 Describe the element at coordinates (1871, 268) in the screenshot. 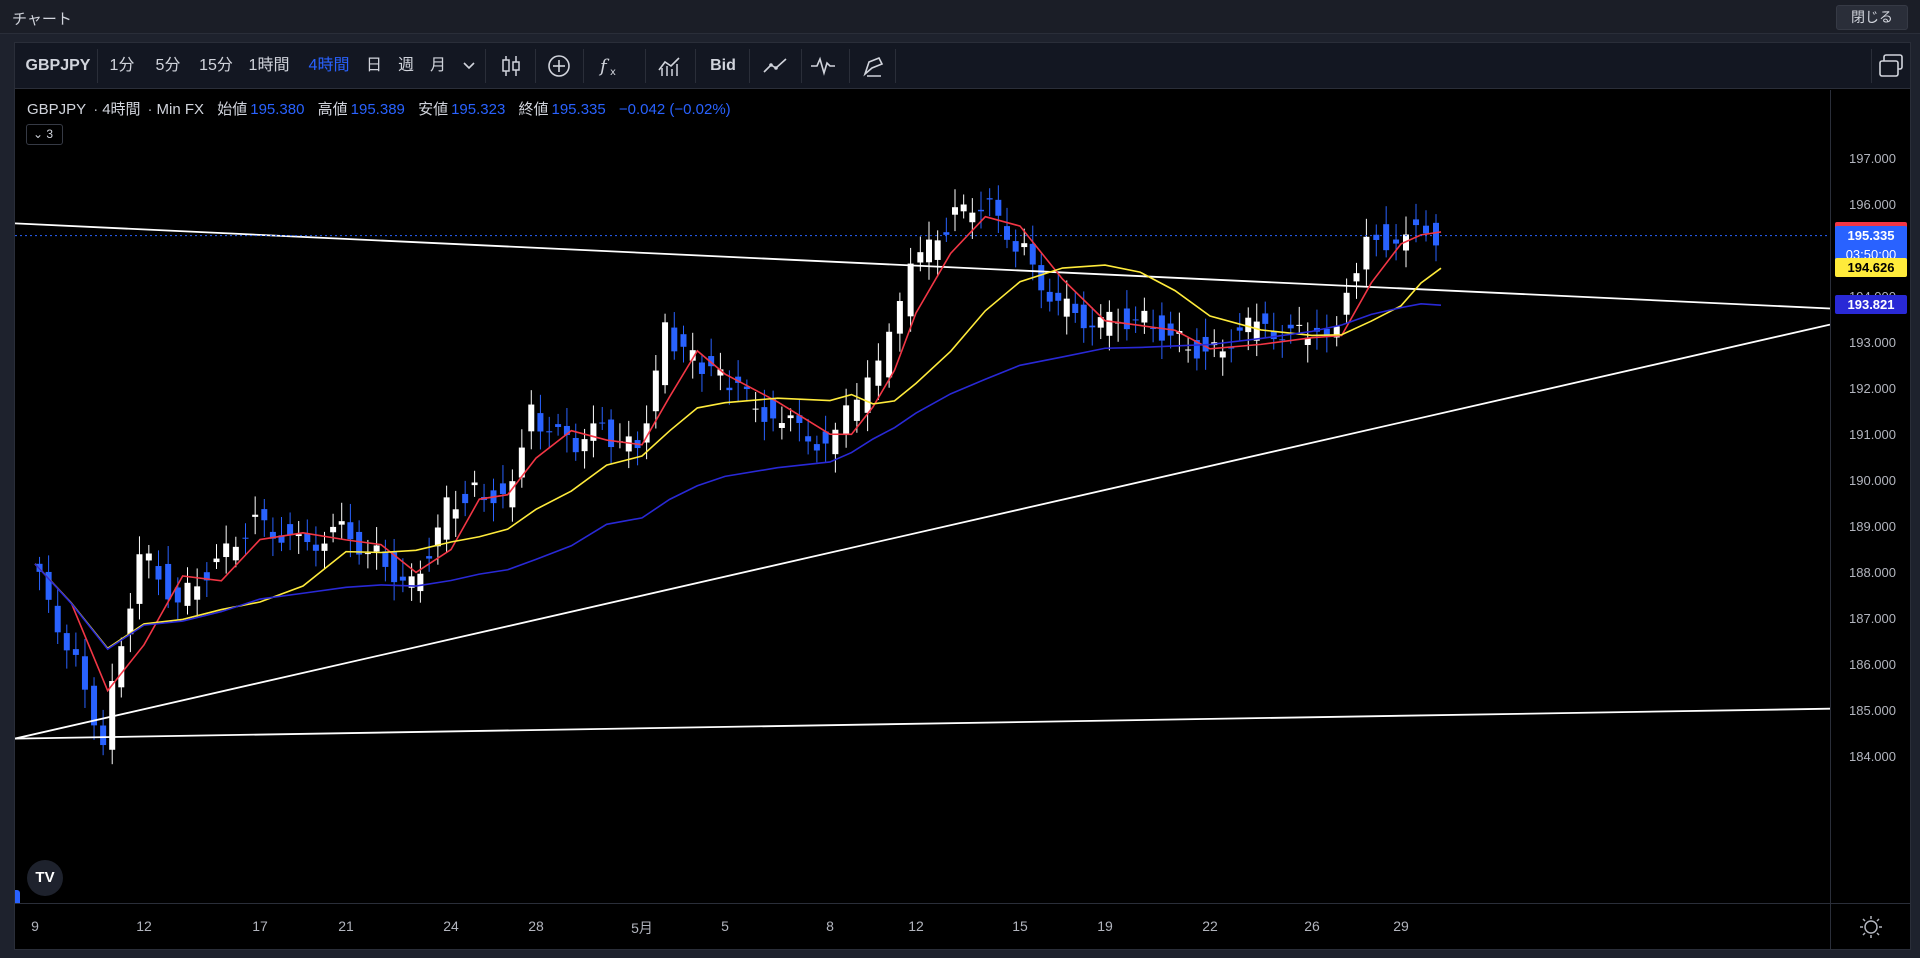

I see `price-tag: 194.626` at that location.